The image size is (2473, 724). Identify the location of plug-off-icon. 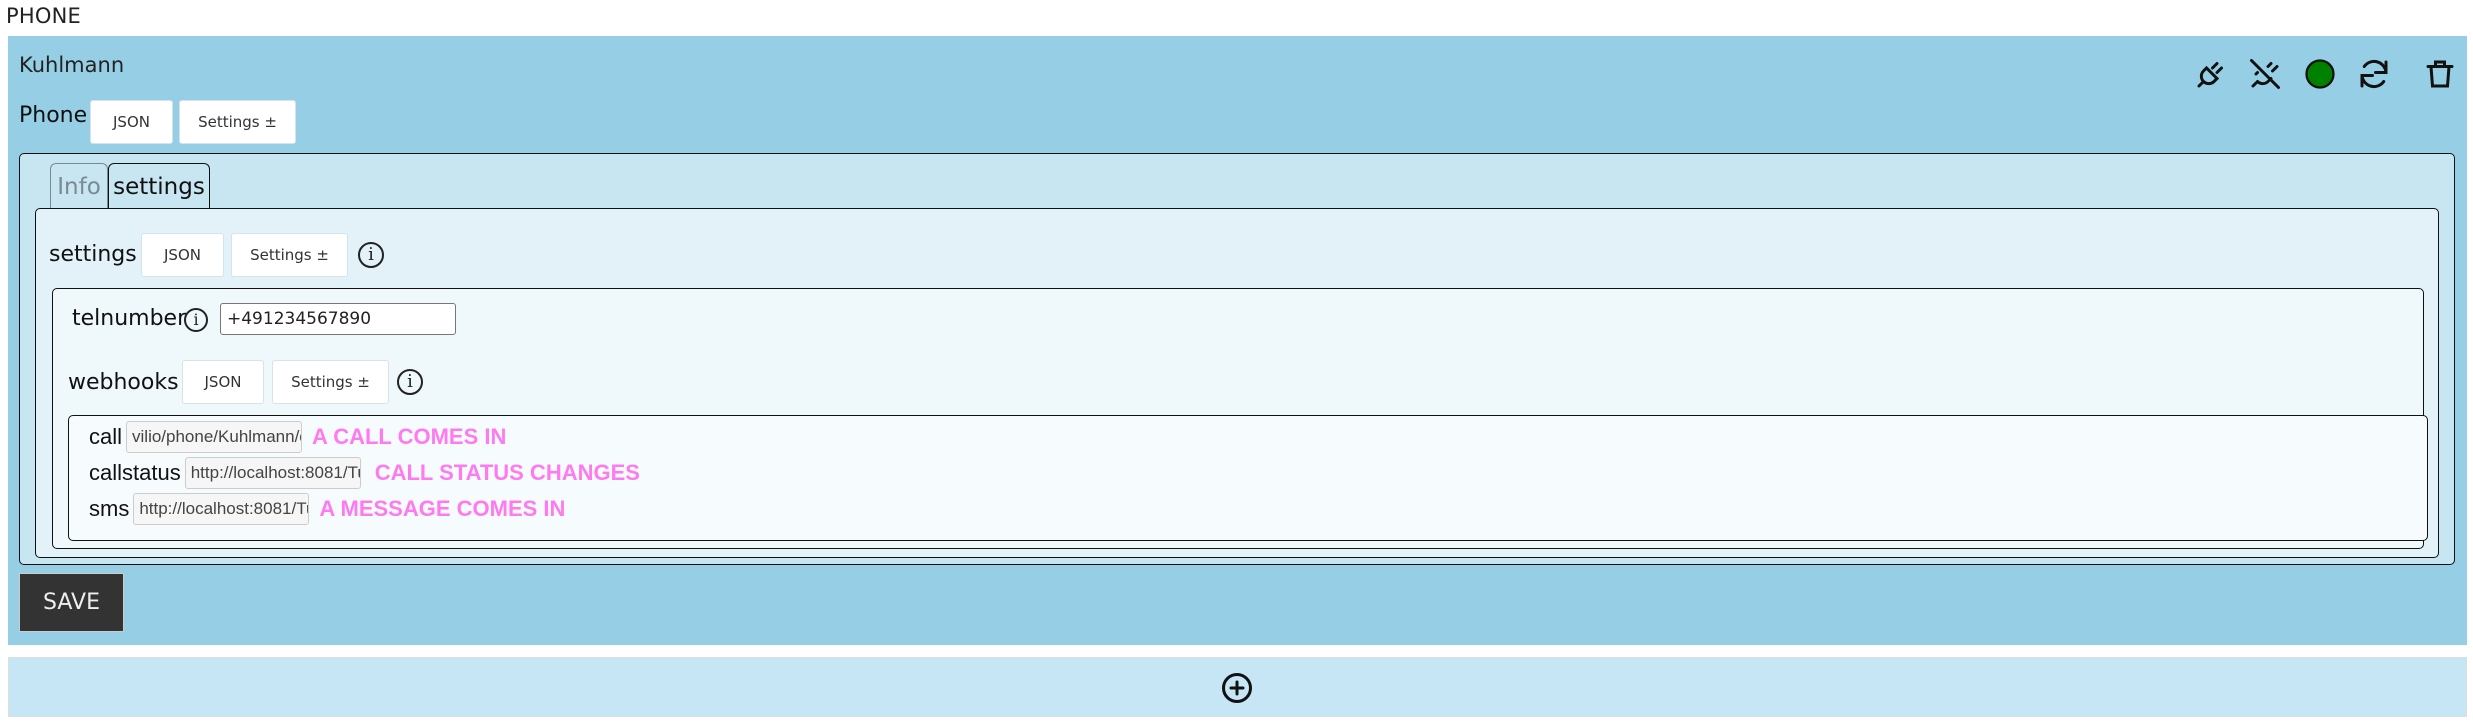
(2265, 74).